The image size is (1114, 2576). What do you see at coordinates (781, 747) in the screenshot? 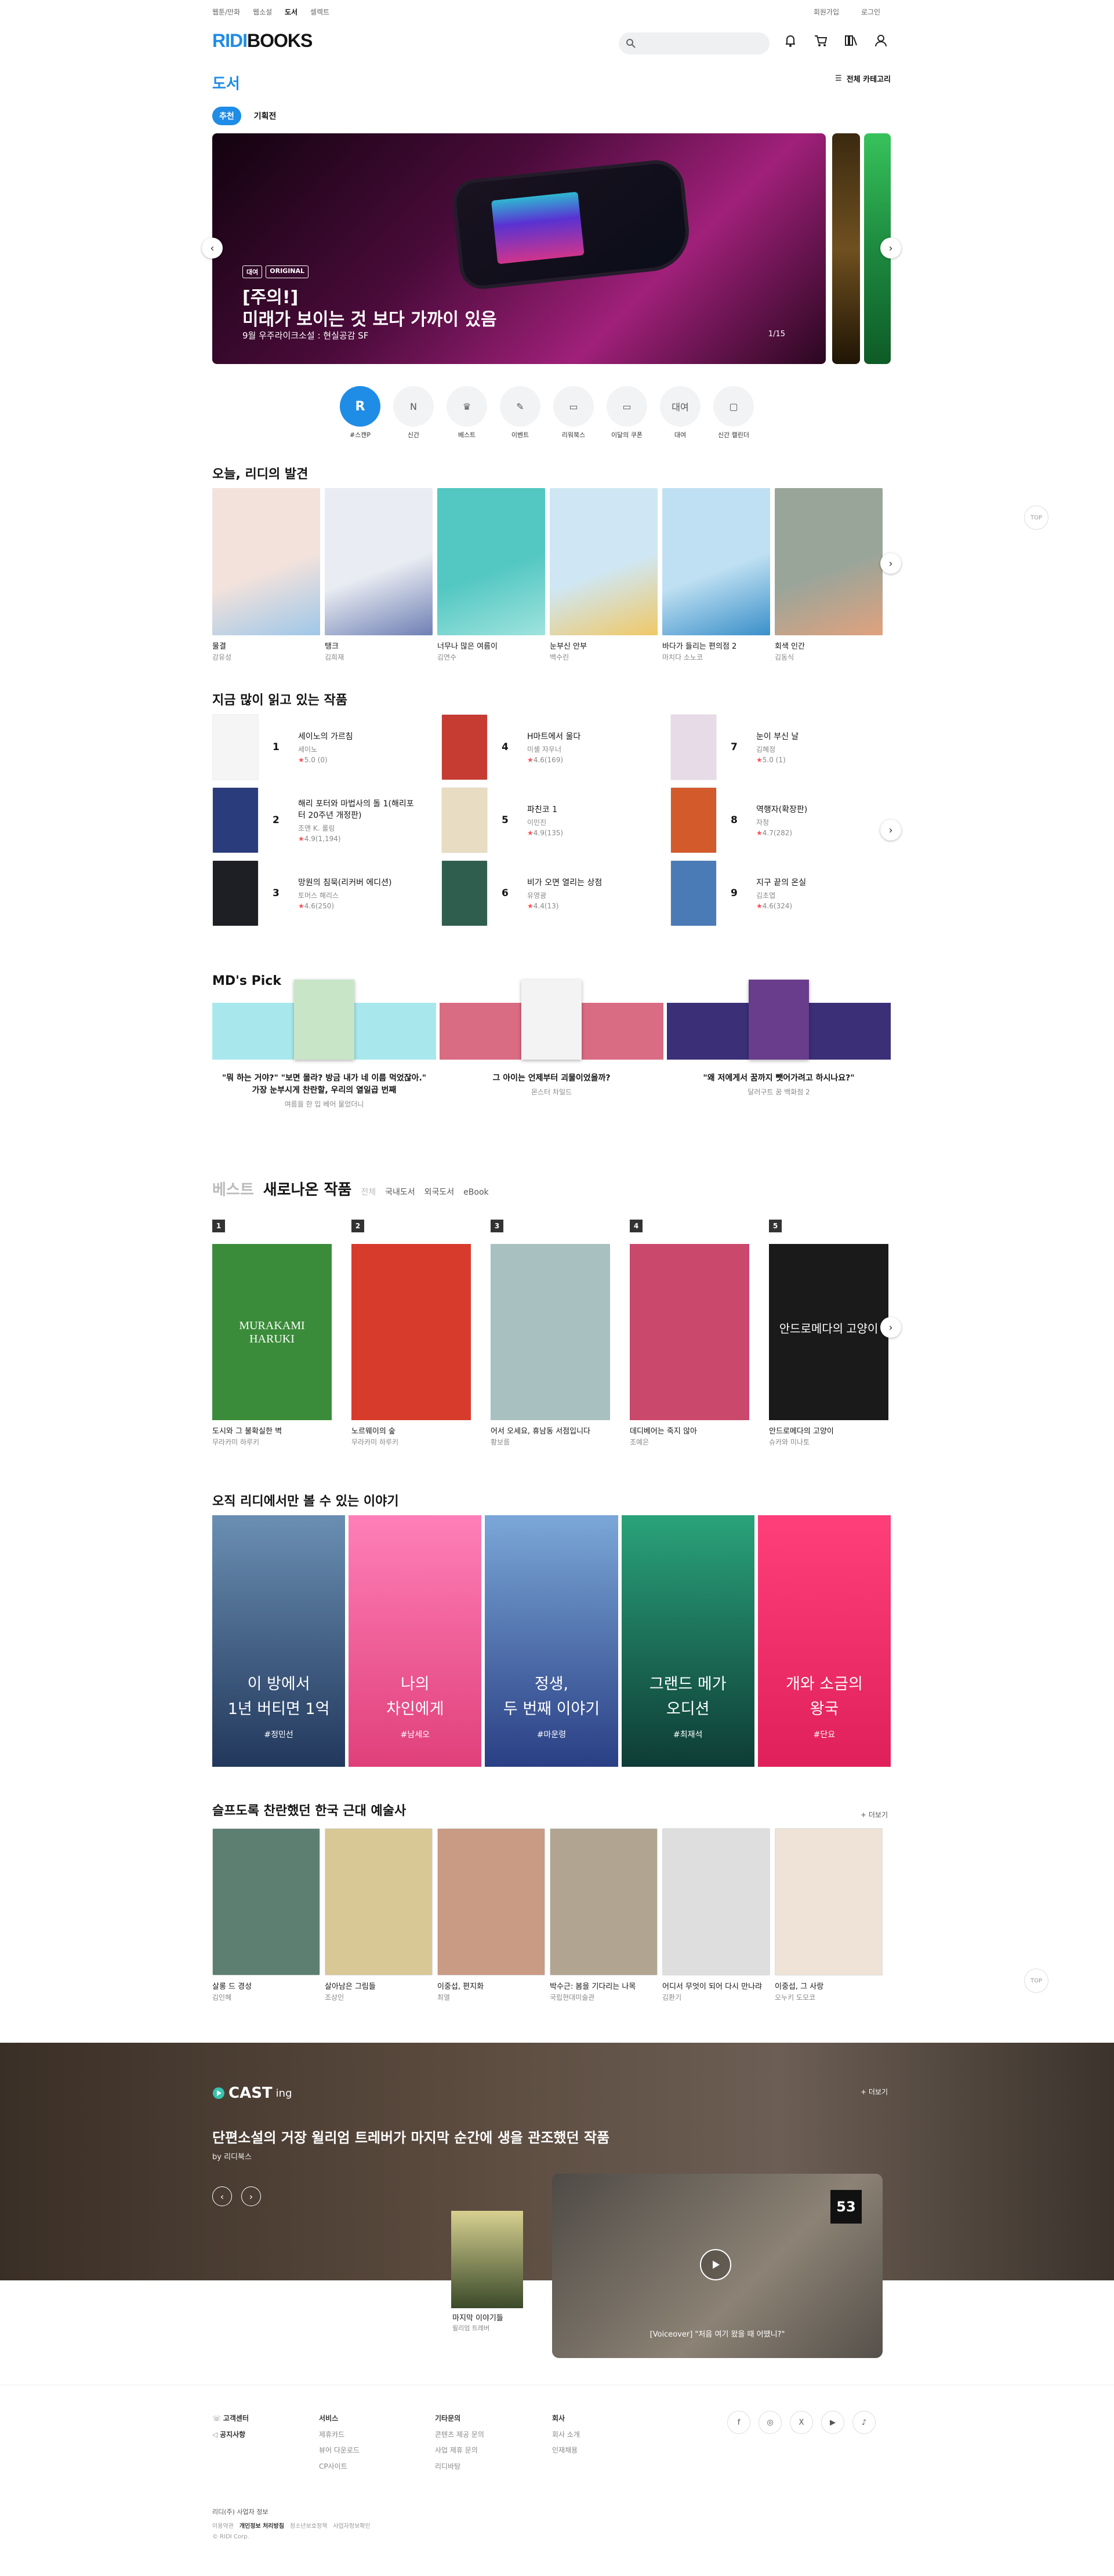
I see `ranking-item: 7 눈이 부신 날 김혜정 ★5.0 (1)` at bounding box center [781, 747].